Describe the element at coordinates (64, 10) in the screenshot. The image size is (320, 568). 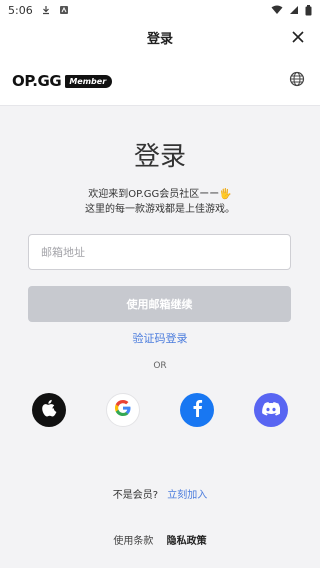
I see `notification-icon` at that location.